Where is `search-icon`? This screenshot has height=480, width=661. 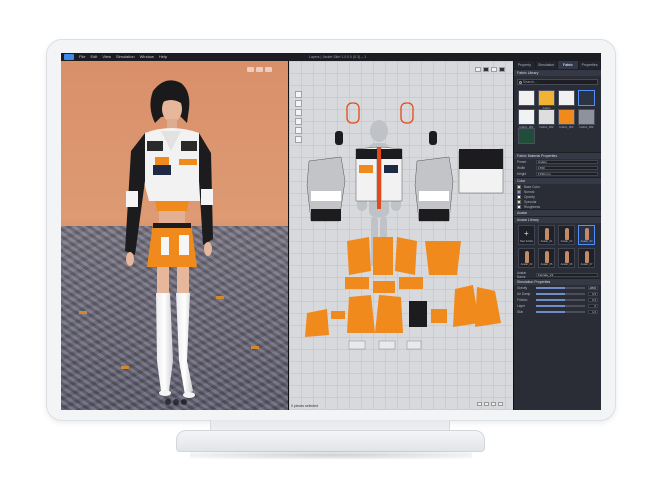
search-icon is located at coordinates (520, 82).